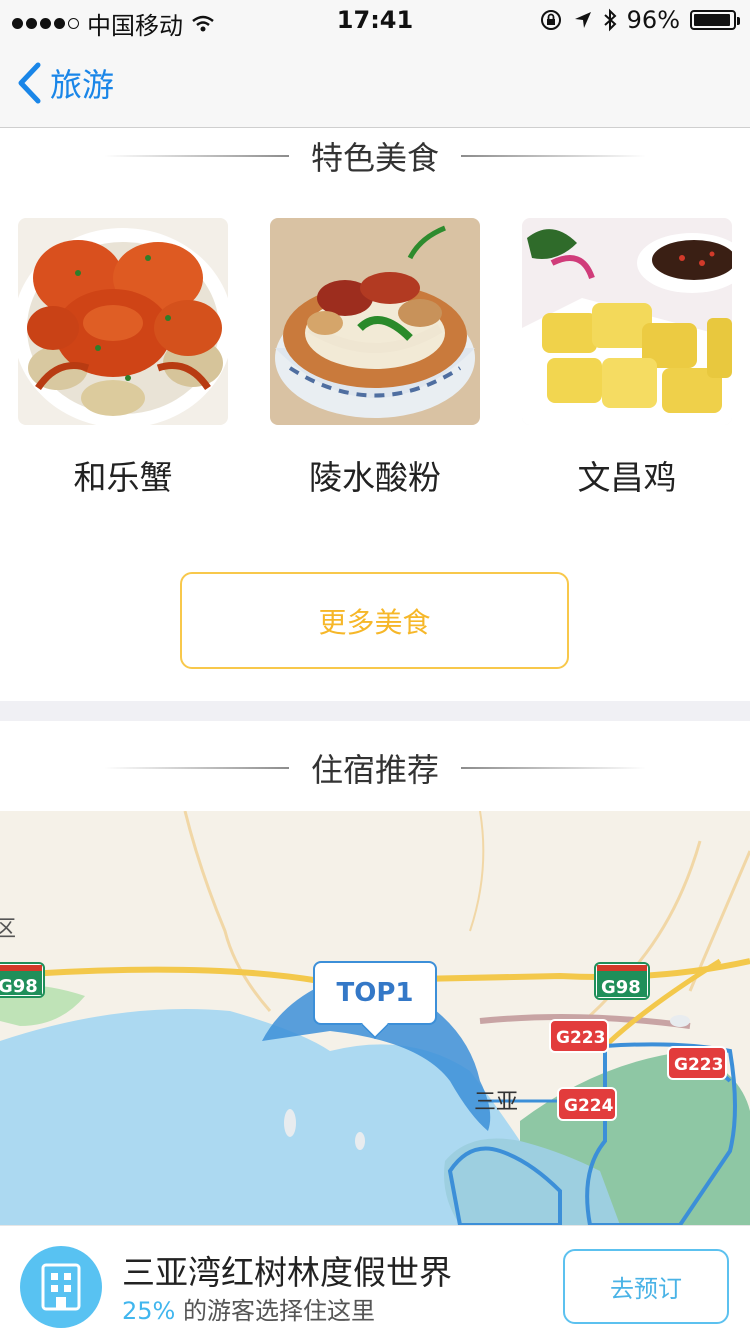  I want to click on map-label-g98-right: G98, so click(621, 987).